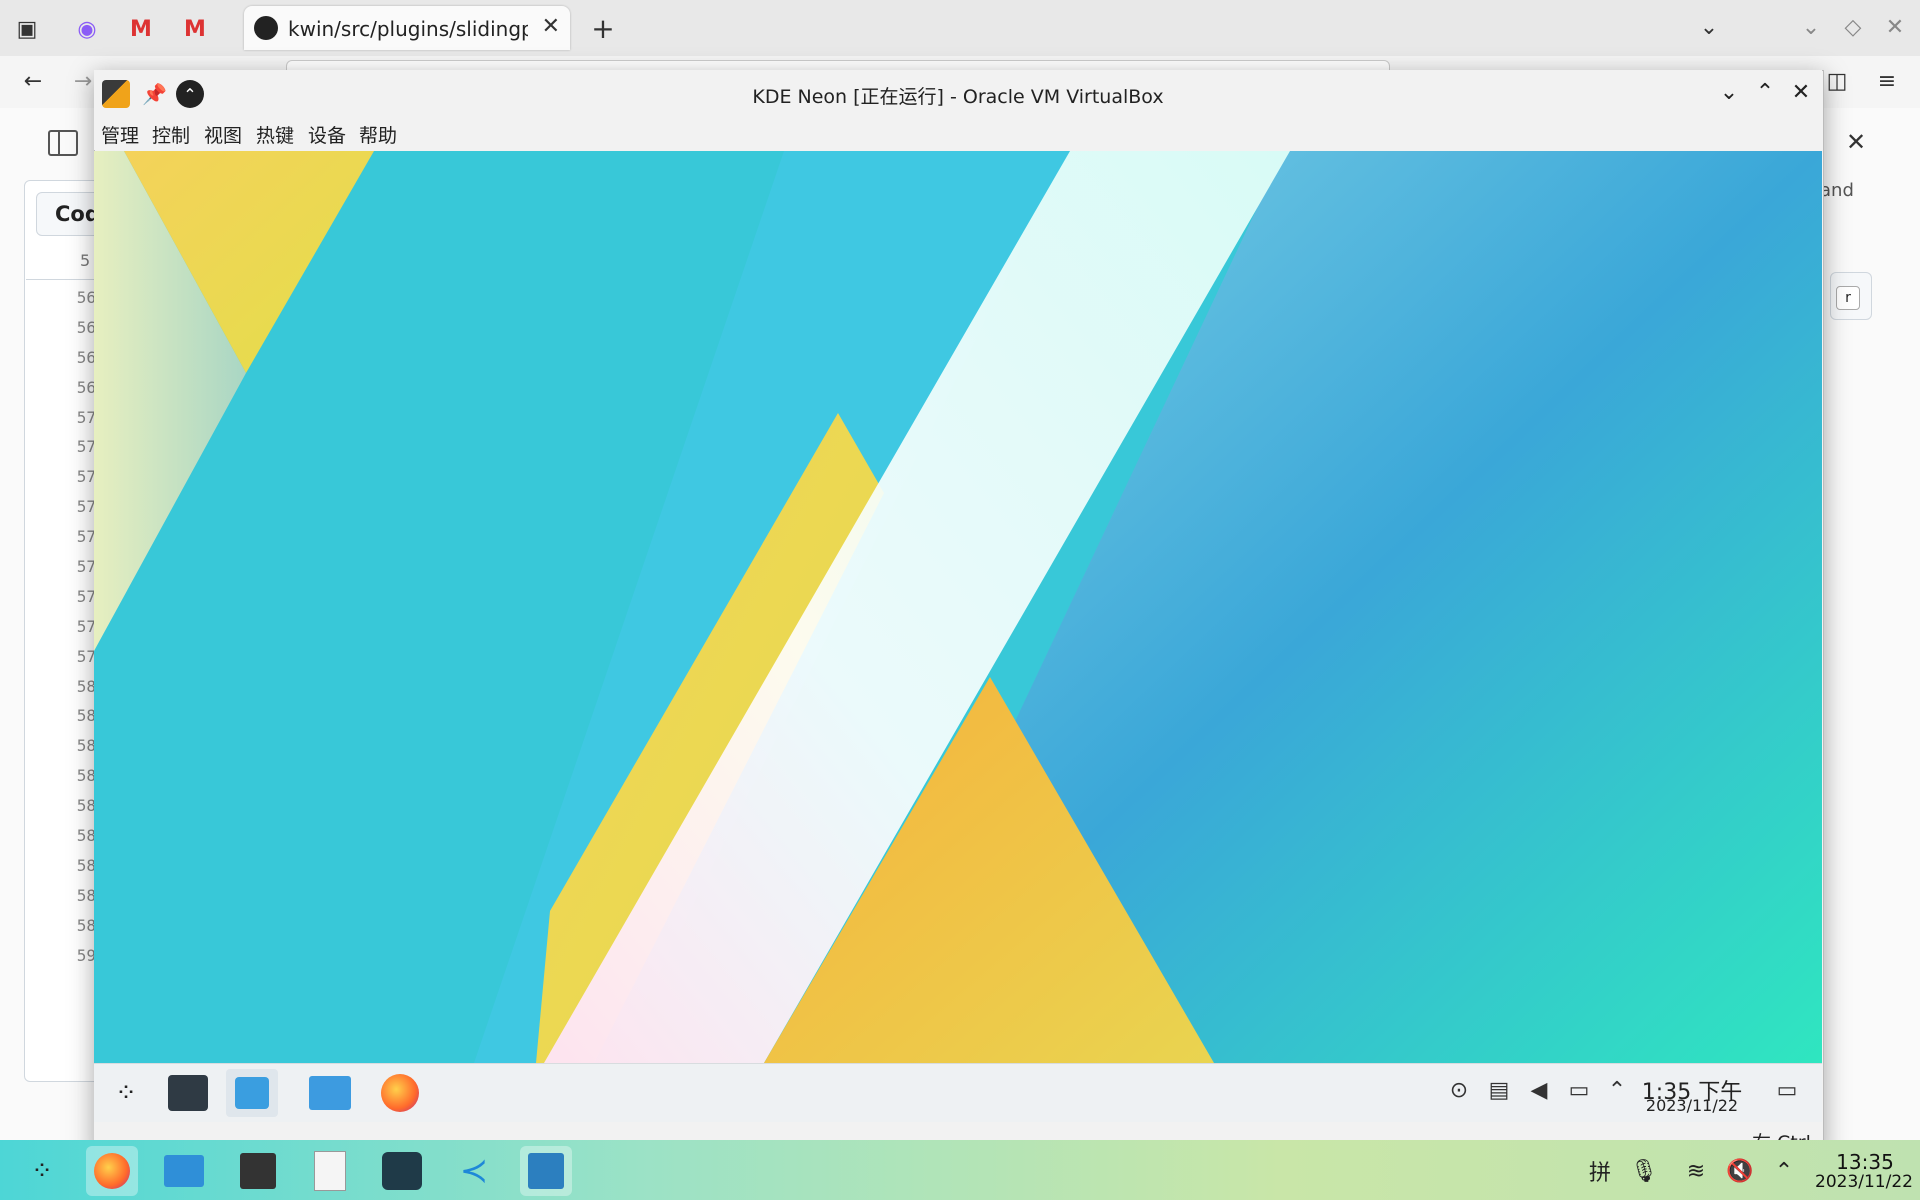 The width and height of the screenshot is (1920, 1200). I want to click on window-title: KDE Neon [正在运行] - Oracle VM VirtualBox, so click(958, 97).